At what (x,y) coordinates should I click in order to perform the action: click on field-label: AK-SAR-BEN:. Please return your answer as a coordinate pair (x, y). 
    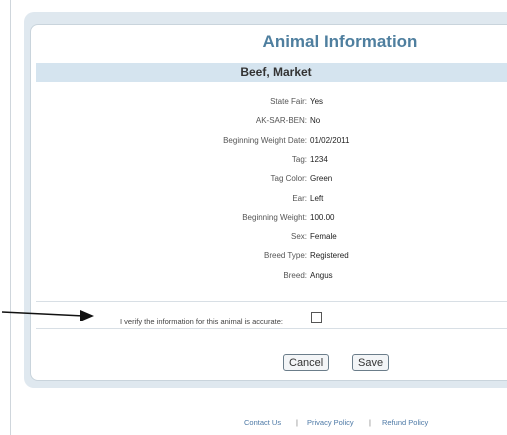
    Looking at the image, I should click on (281, 120).